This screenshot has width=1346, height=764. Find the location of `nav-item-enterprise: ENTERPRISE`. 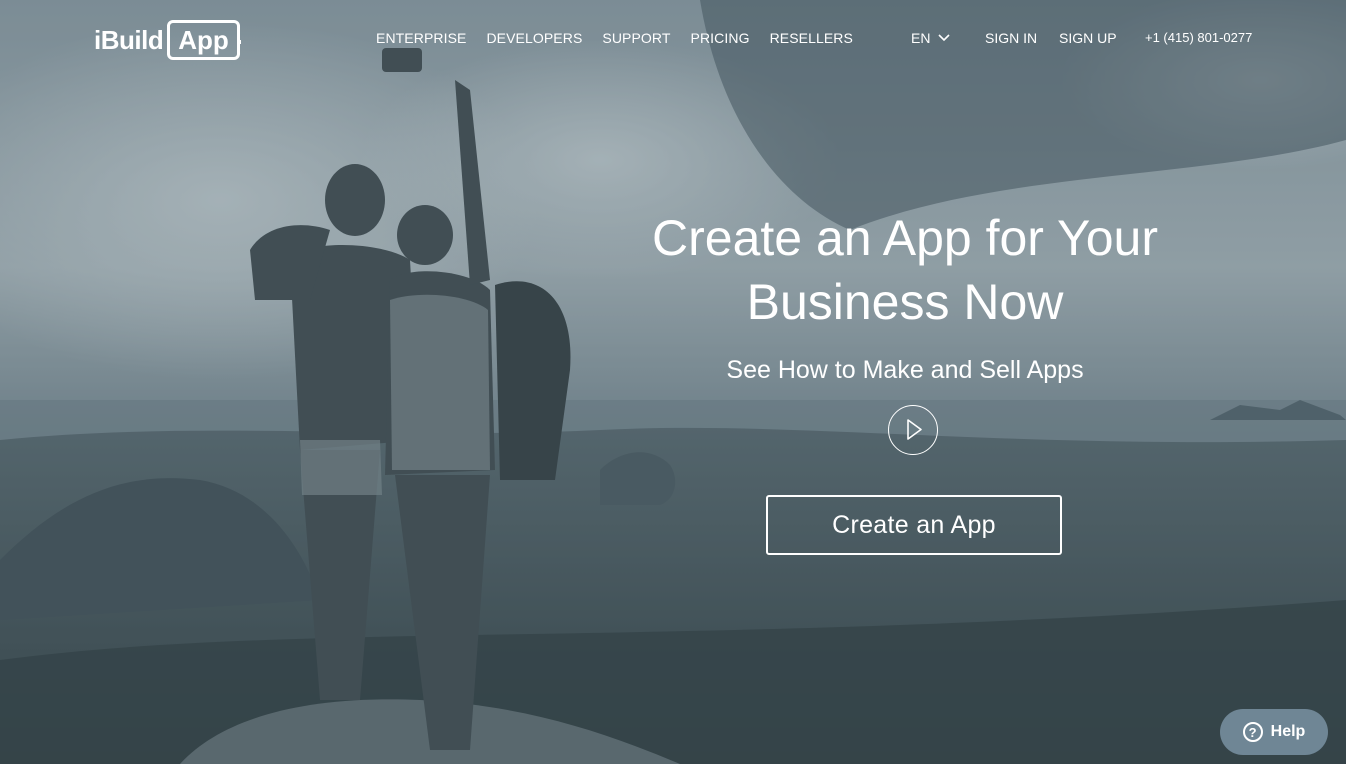

nav-item-enterprise: ENTERPRISE is located at coordinates (421, 38).